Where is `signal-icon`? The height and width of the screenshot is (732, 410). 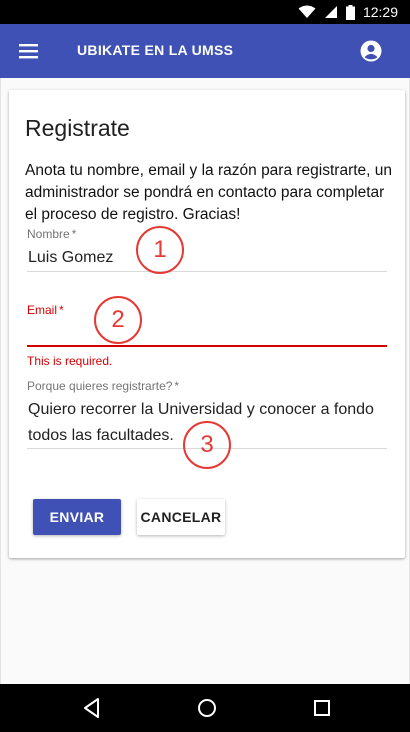
signal-icon is located at coordinates (330, 12).